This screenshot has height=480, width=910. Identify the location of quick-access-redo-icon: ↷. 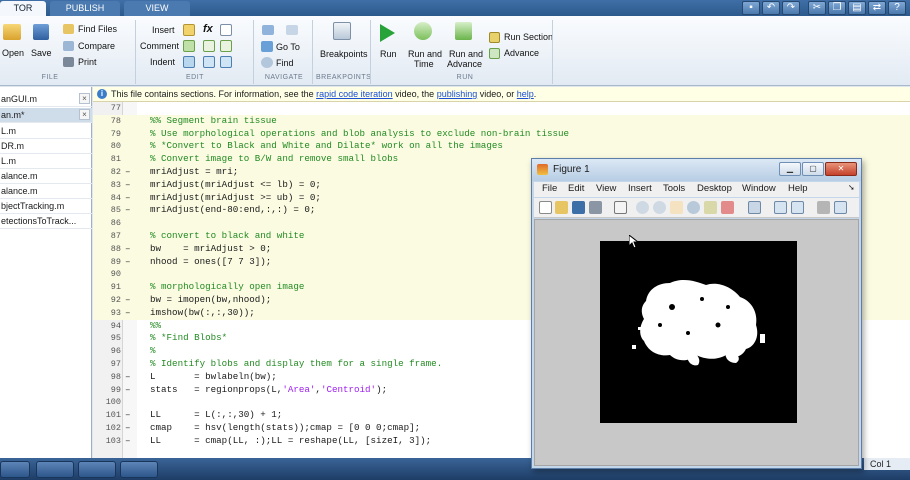
(791, 8).